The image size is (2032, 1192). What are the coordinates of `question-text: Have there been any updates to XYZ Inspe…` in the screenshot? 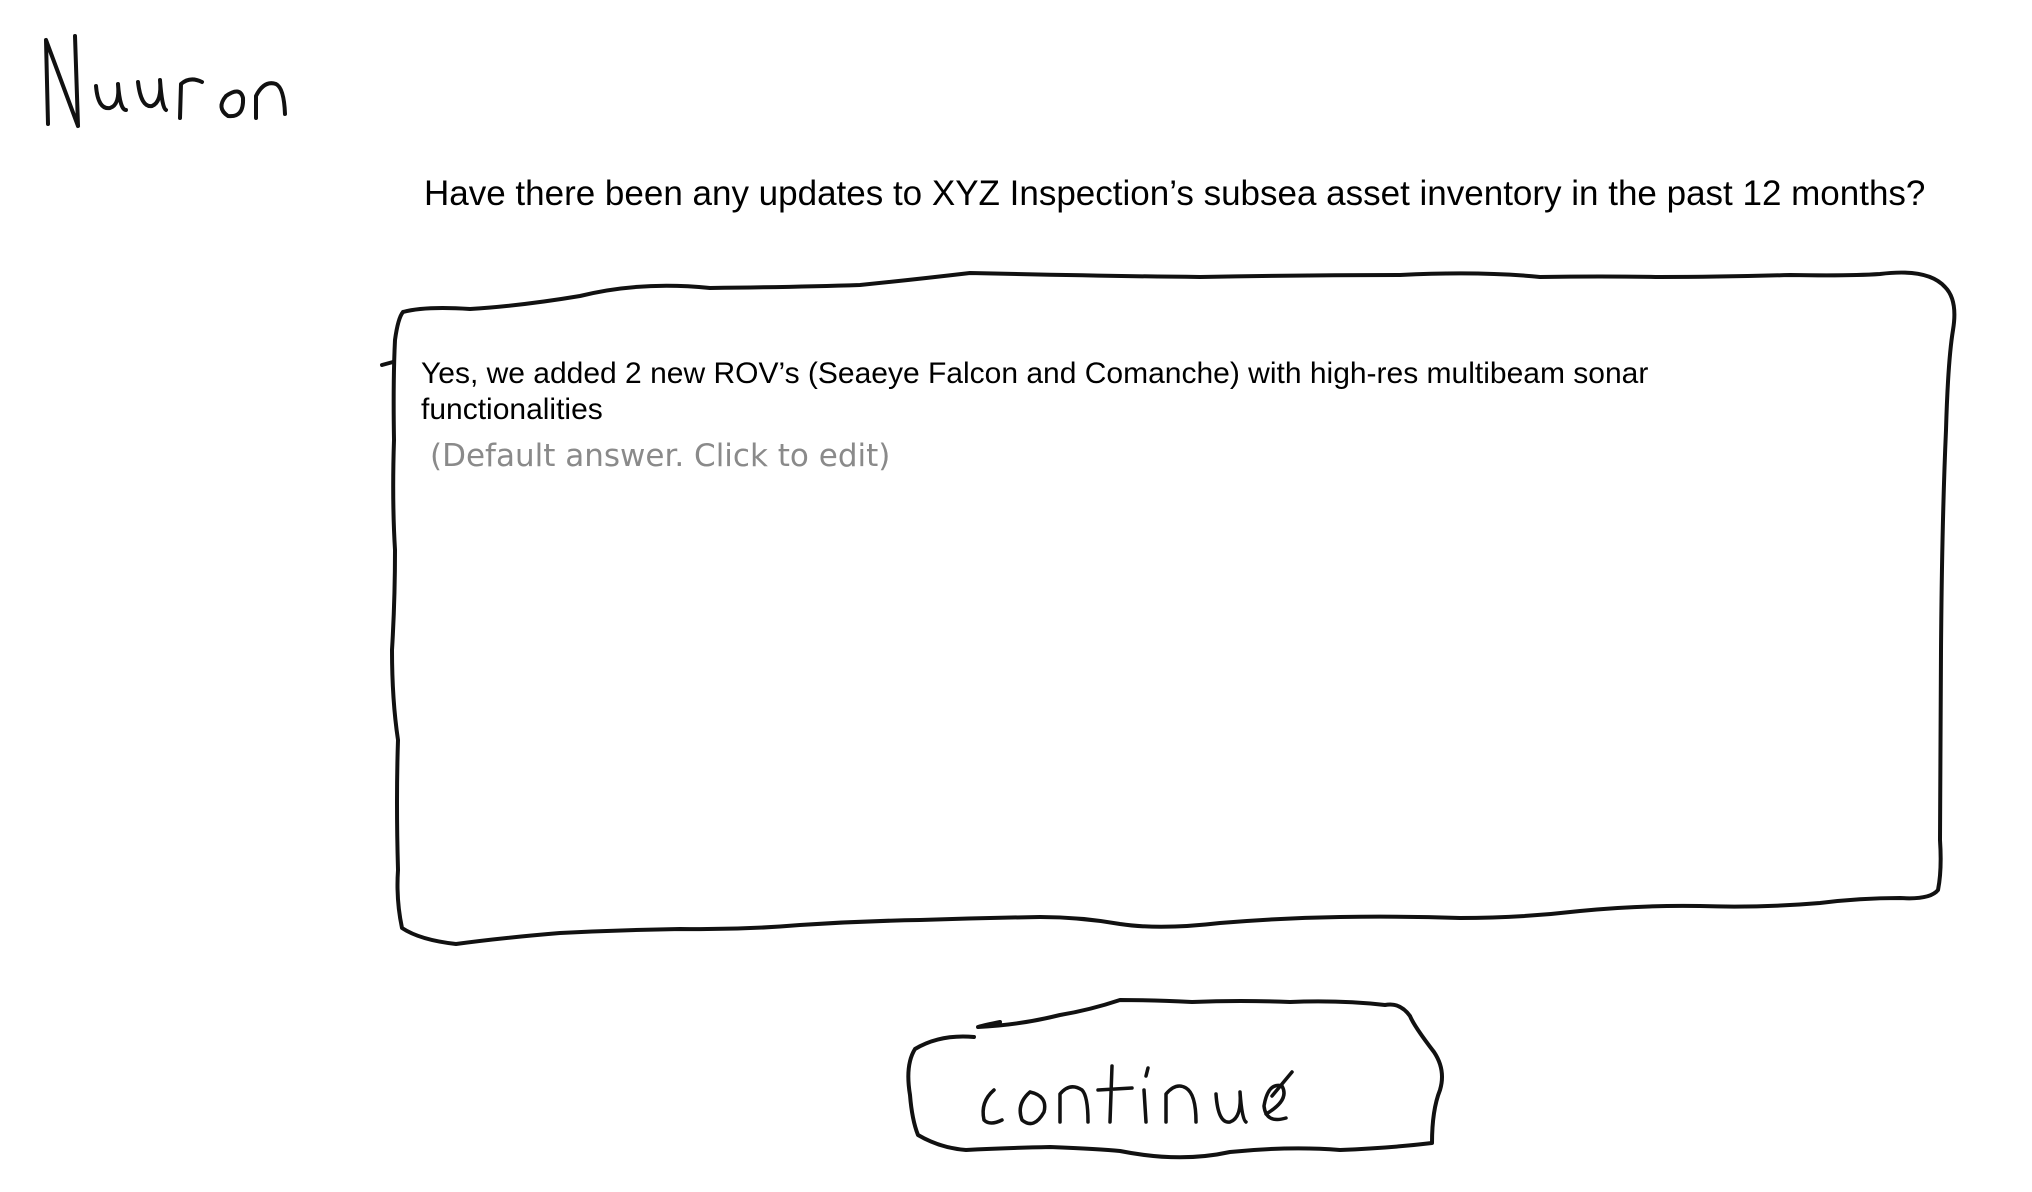 It's located at (1175, 193).